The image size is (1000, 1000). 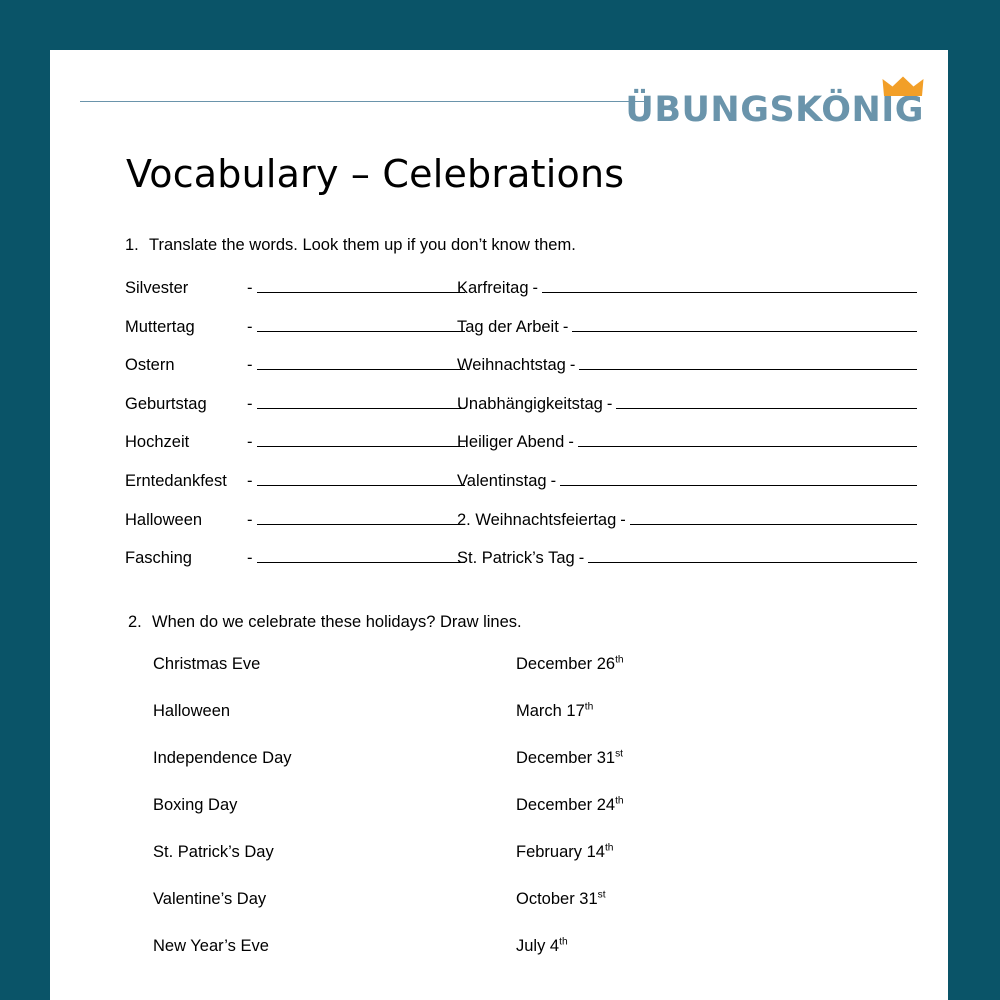 I want to click on vocab-entry-right: Weihnachtstag -, so click(x=687, y=365).